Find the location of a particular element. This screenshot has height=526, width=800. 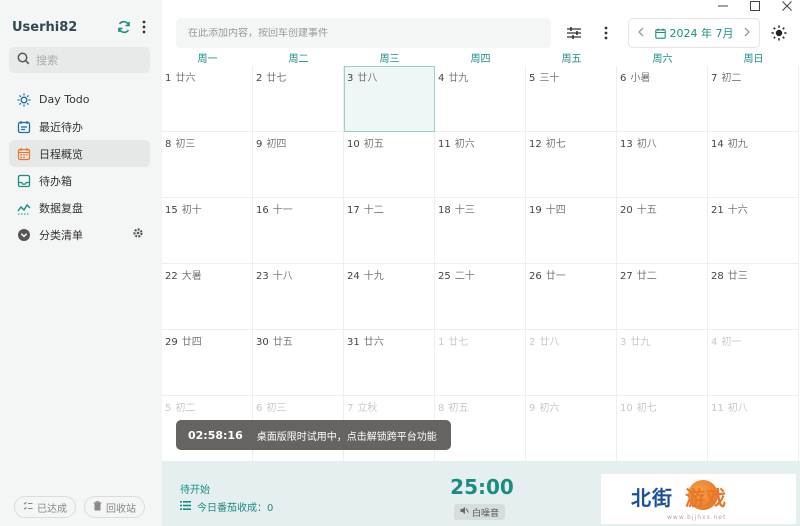

today-pomodoro-count: 今日番茄收成：0 is located at coordinates (226, 506).